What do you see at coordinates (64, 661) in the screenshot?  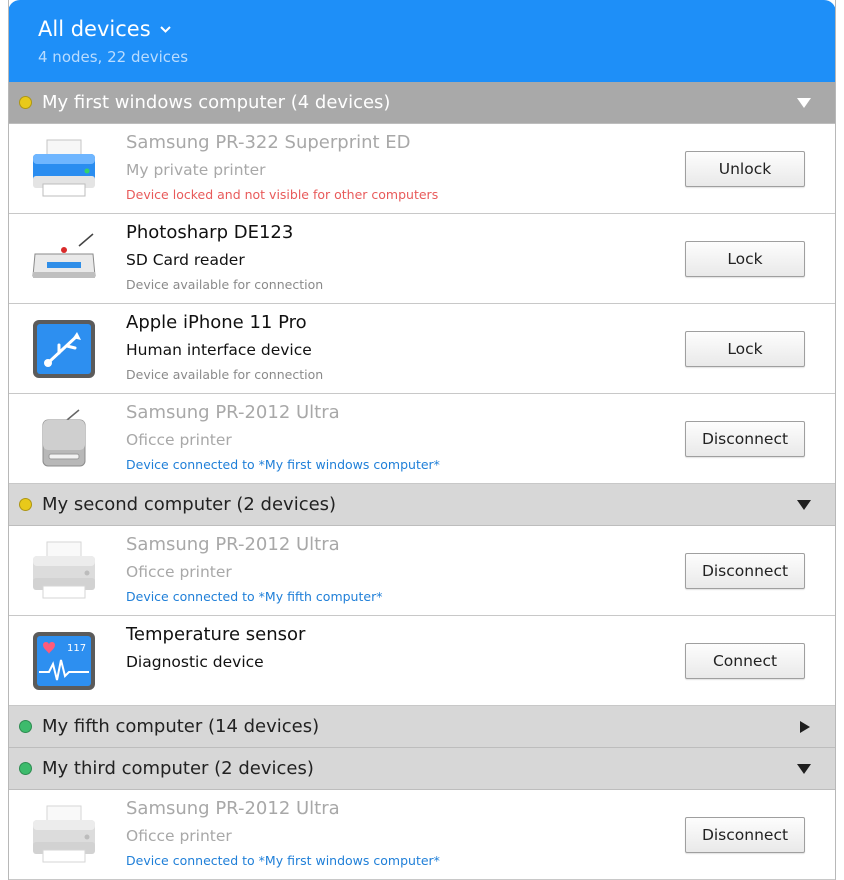 I see `heart-monitor-icon: 117` at bounding box center [64, 661].